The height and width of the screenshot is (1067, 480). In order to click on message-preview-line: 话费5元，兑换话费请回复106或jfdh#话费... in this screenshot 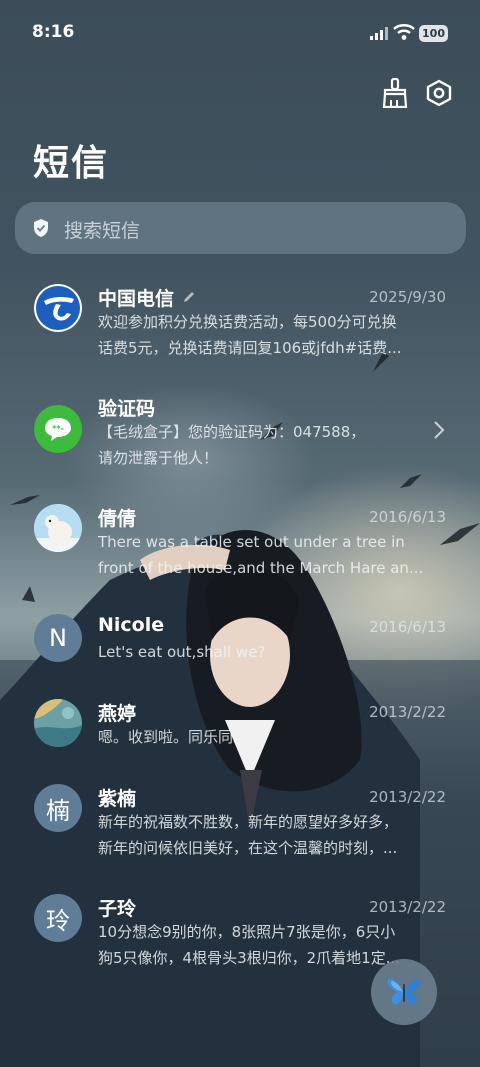, I will do `click(250, 348)`.